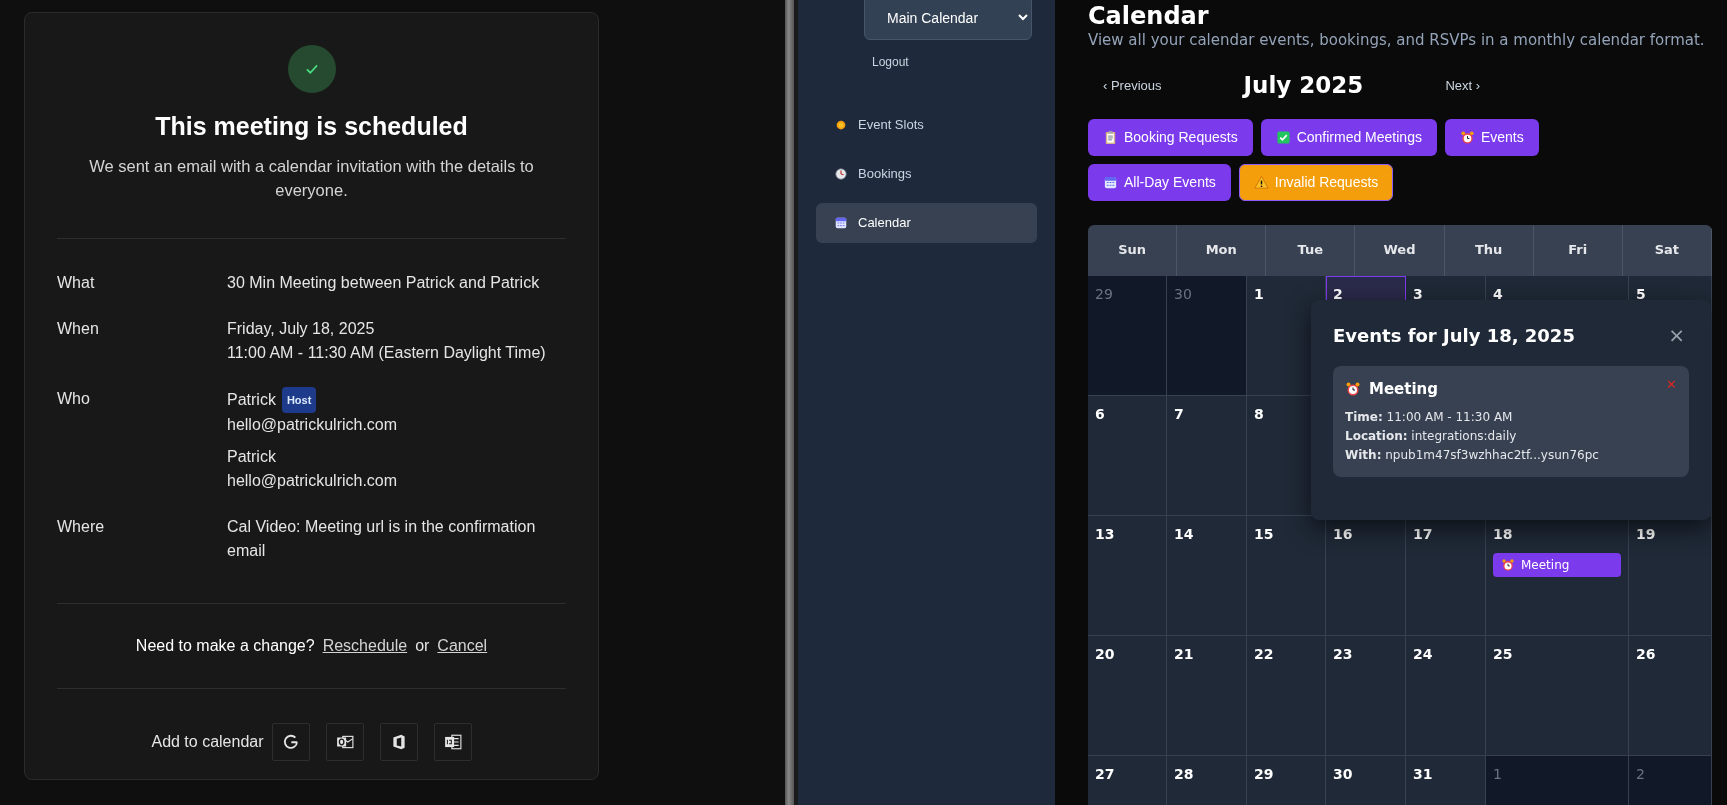  What do you see at coordinates (1423, 774) in the screenshot?
I see `day-number: 31` at bounding box center [1423, 774].